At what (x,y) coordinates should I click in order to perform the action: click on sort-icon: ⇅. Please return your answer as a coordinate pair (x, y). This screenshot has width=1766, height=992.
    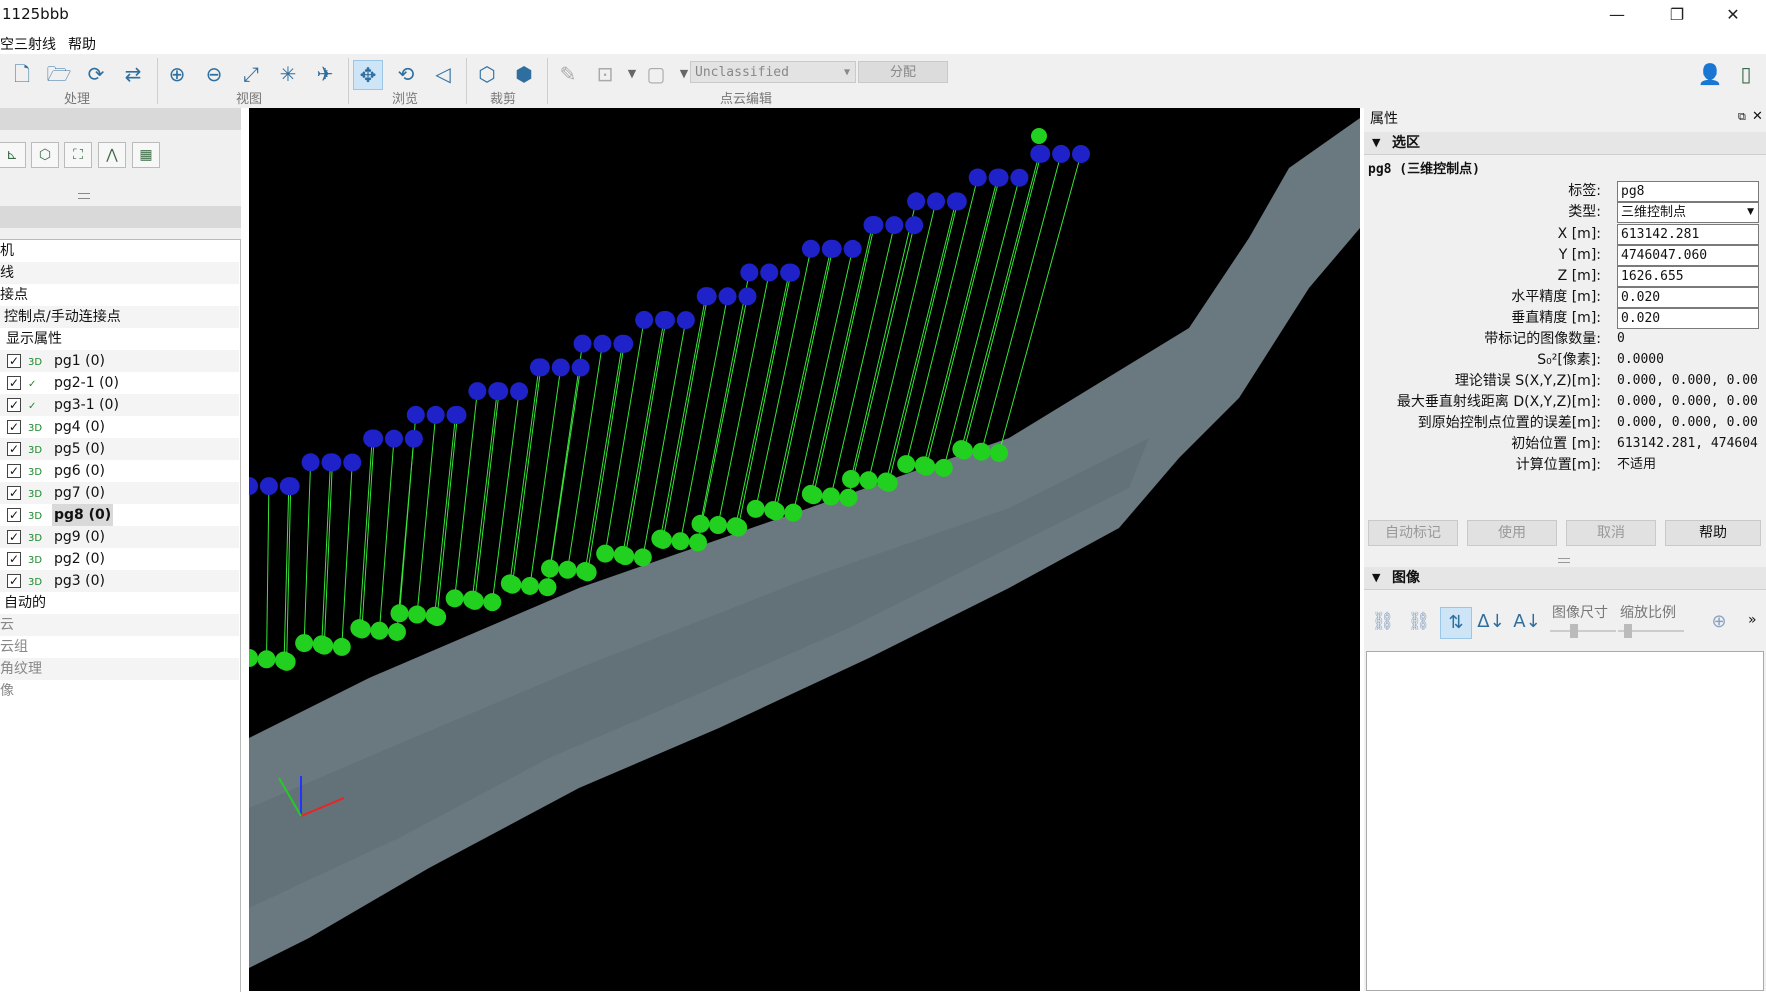
    Looking at the image, I should click on (1456, 623).